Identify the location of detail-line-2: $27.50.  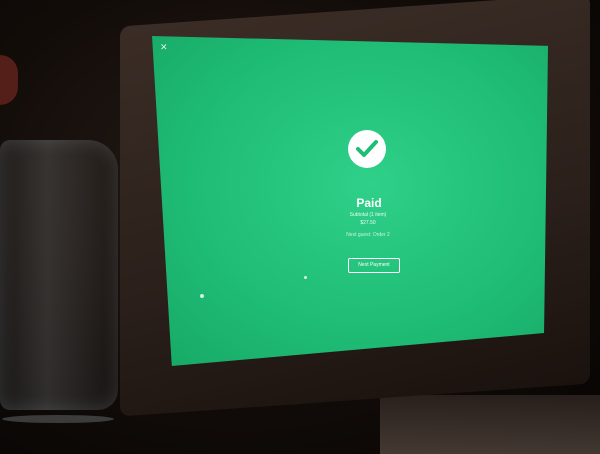
(368, 223).